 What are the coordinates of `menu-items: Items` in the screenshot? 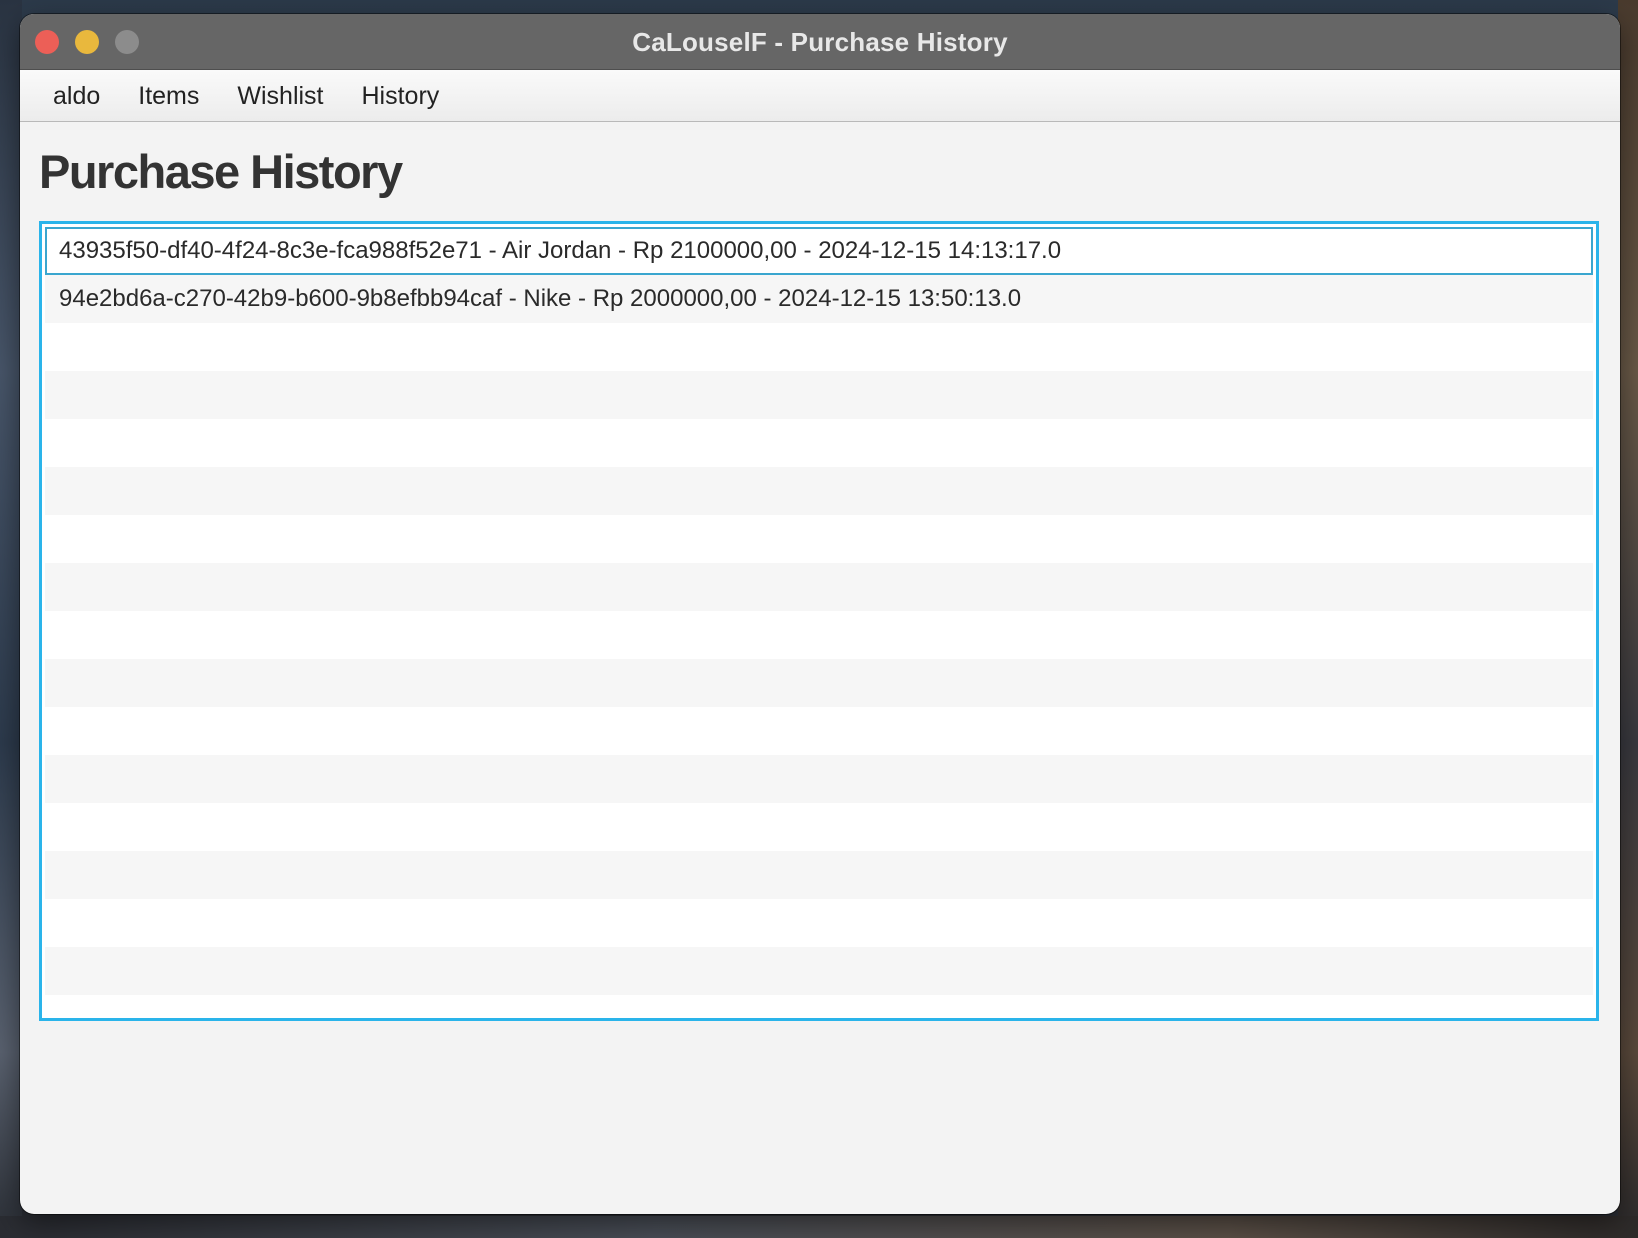 It's located at (168, 96).